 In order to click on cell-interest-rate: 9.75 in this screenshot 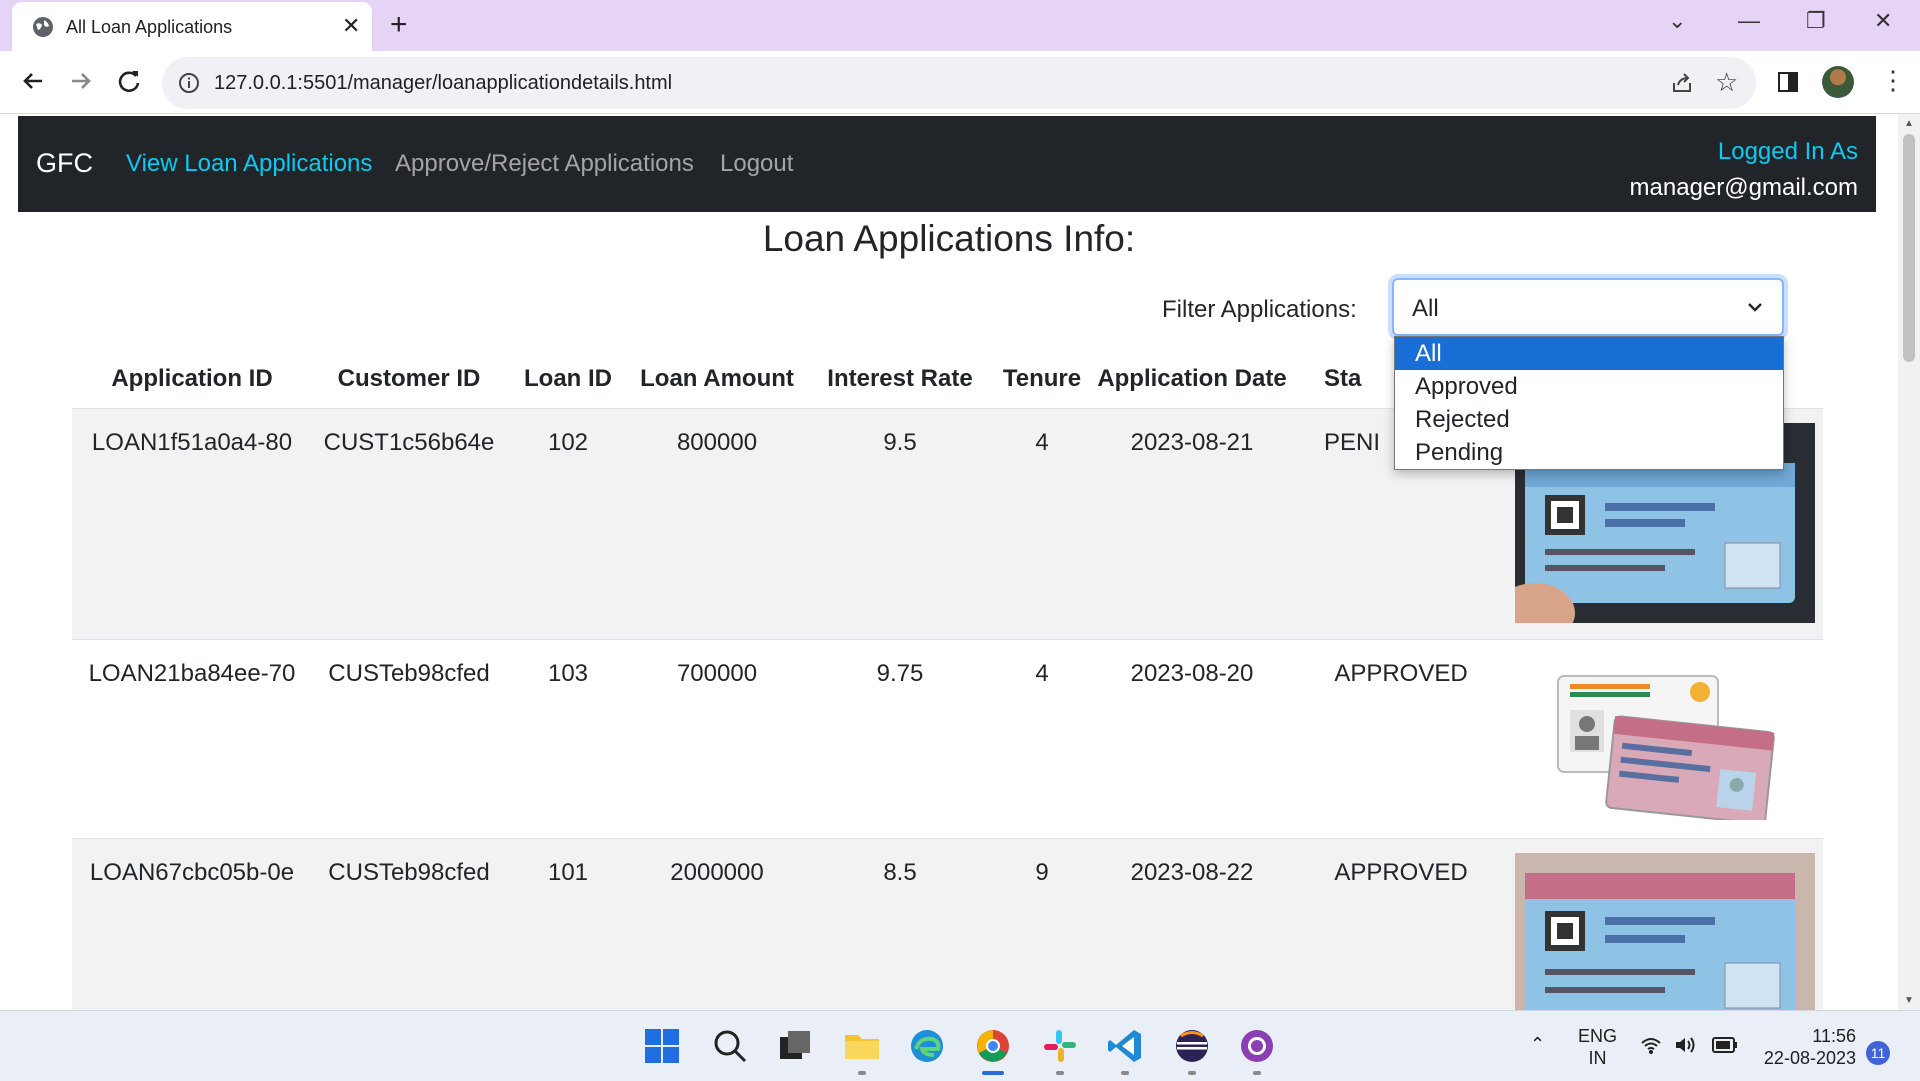, I will do `click(900, 739)`.